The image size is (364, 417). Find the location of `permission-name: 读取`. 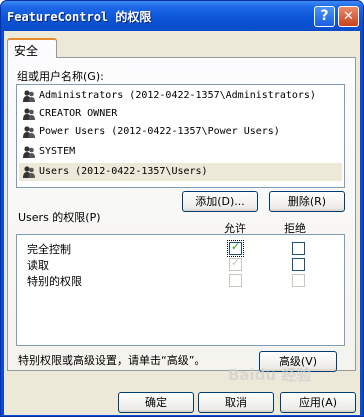

permission-name: 读取 is located at coordinates (38, 265).